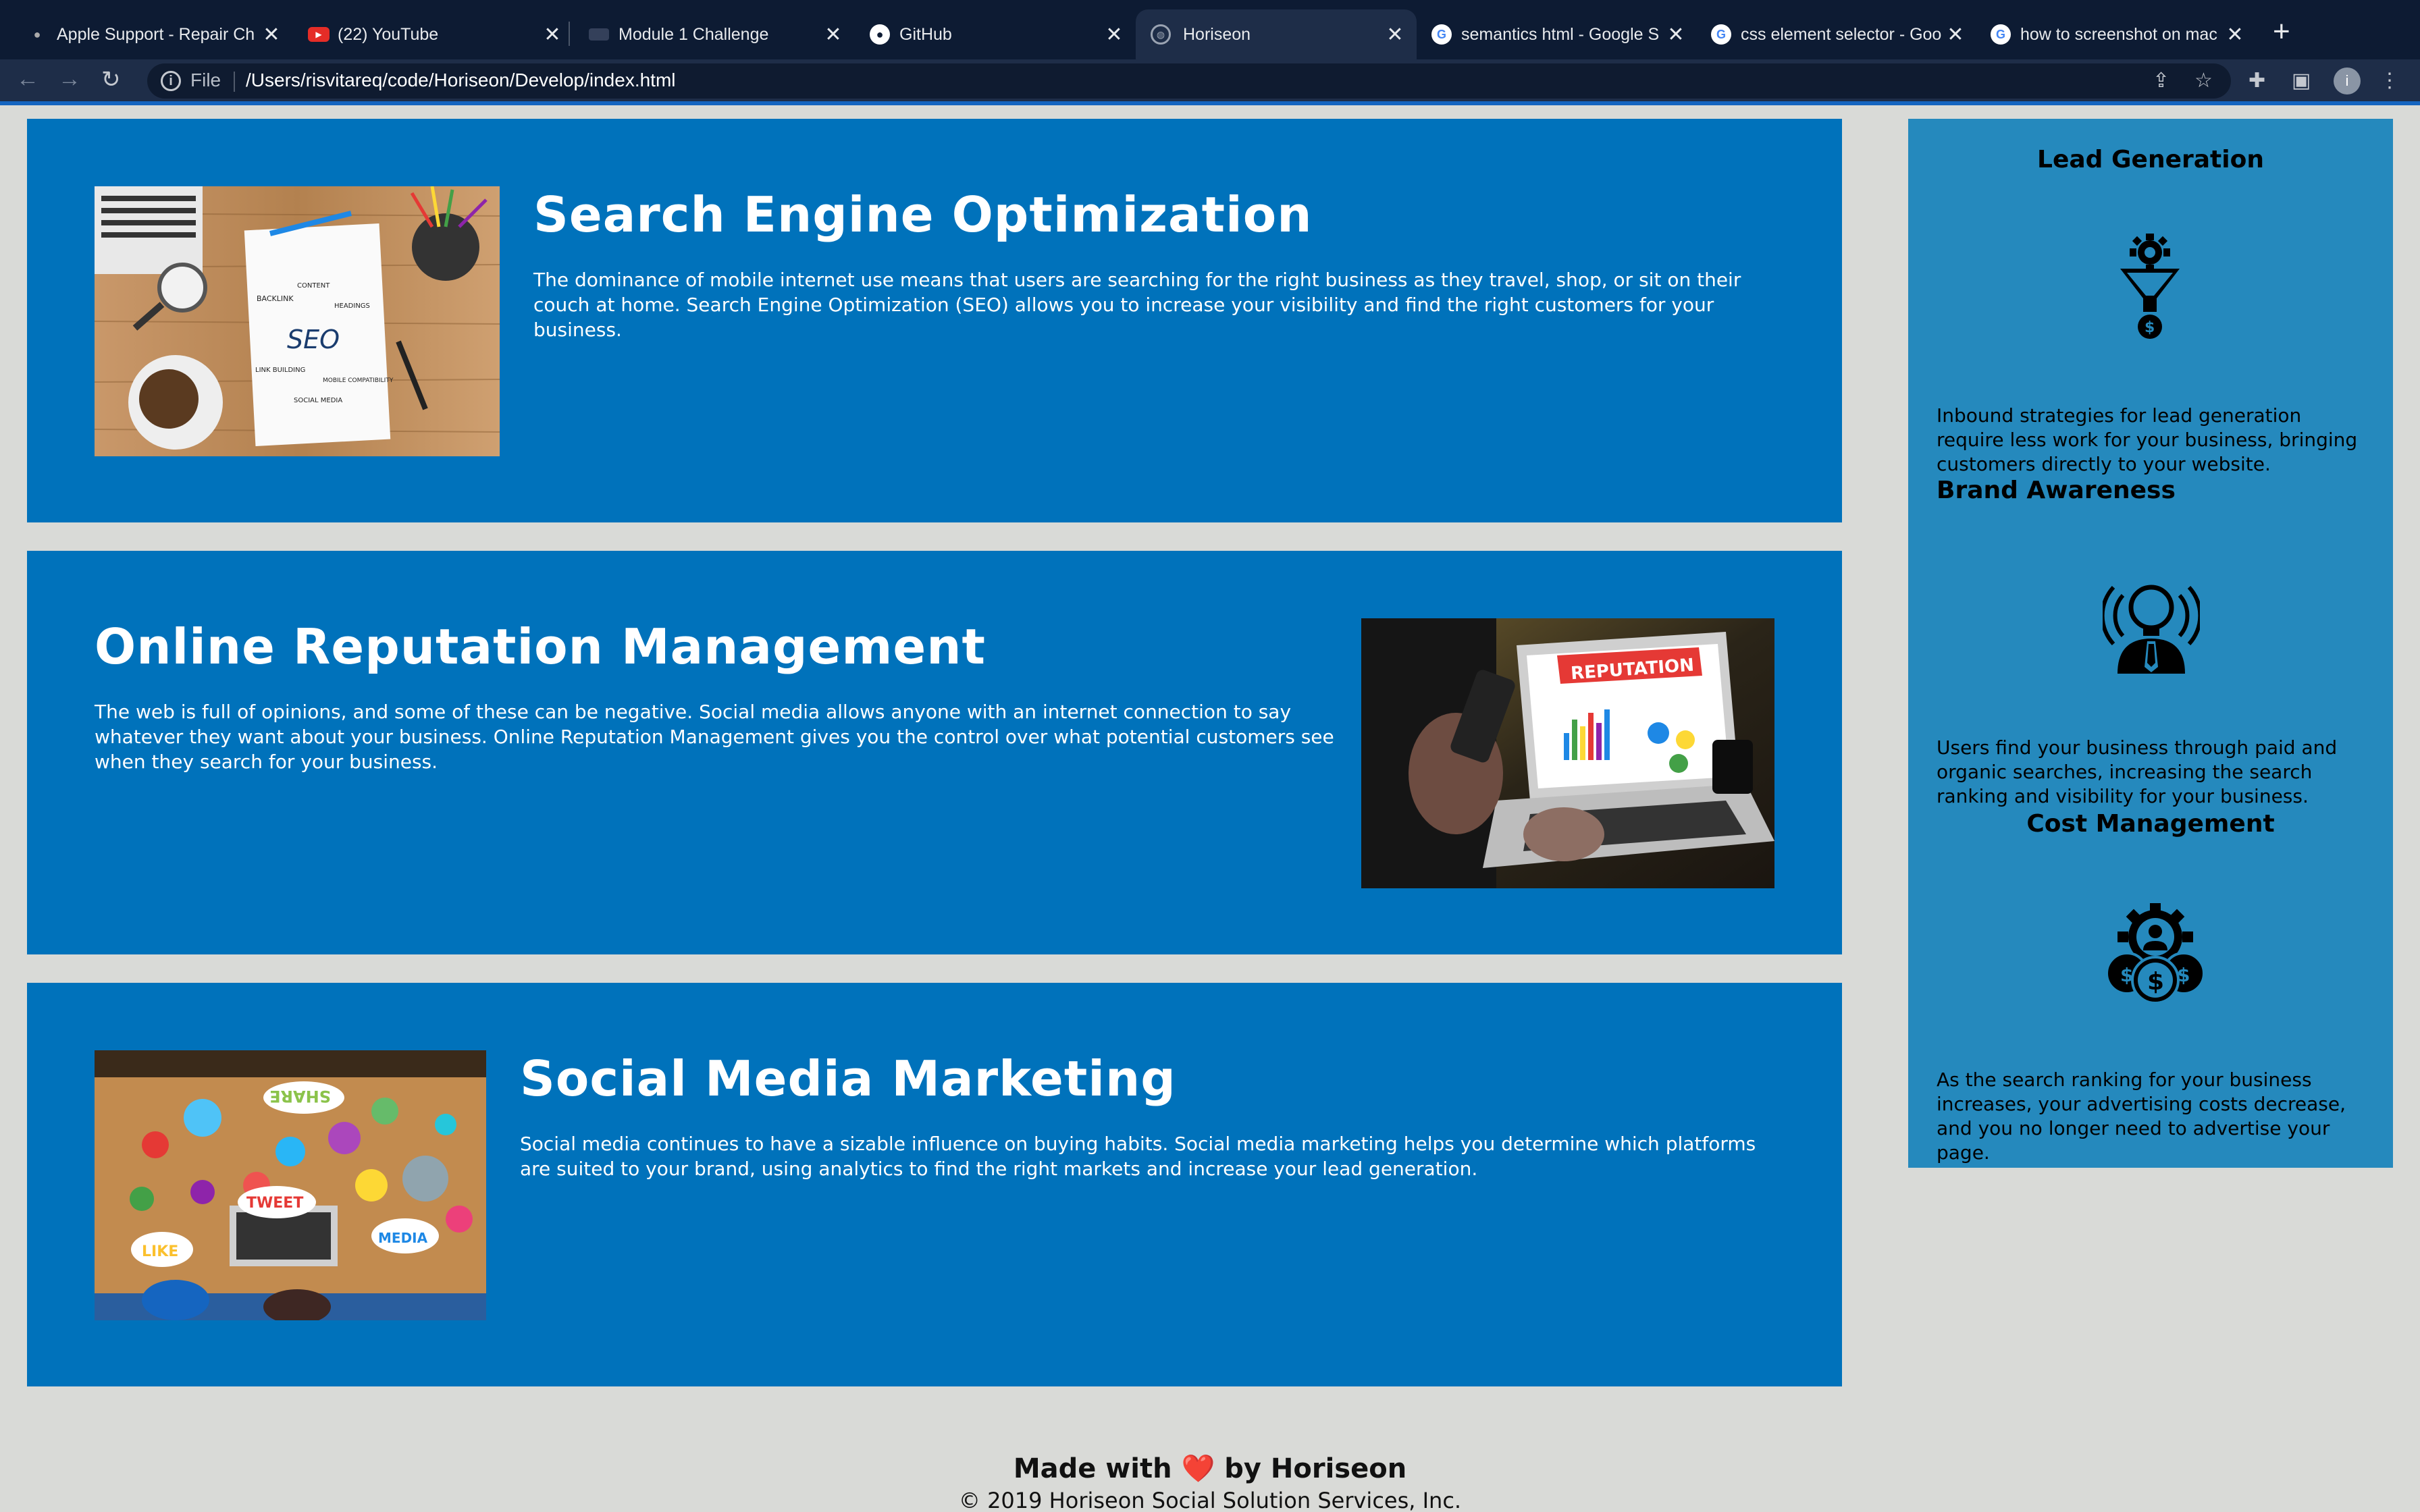 This screenshot has height=1512, width=2420. I want to click on seo-image-label: CONTENT, so click(313, 286).